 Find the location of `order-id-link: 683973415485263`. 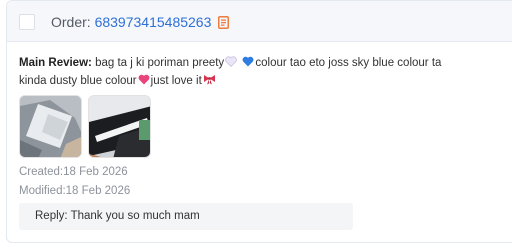

order-id-link: 683973415485263 is located at coordinates (153, 22).